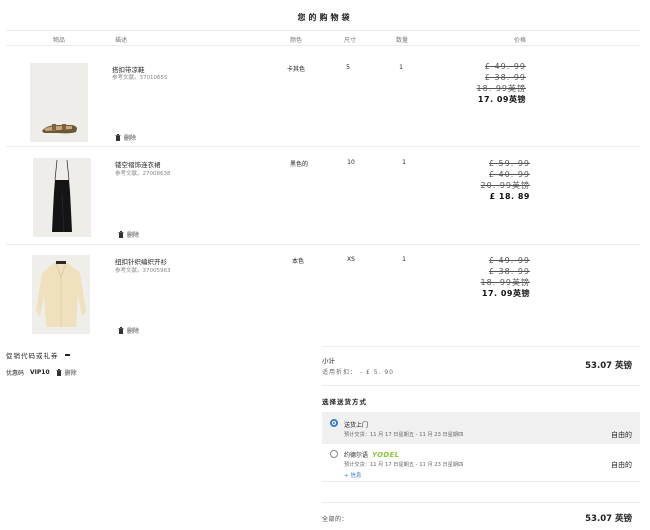 Image resolution: width=650 pixels, height=530 pixels. I want to click on col-item: 物品, so click(59, 40).